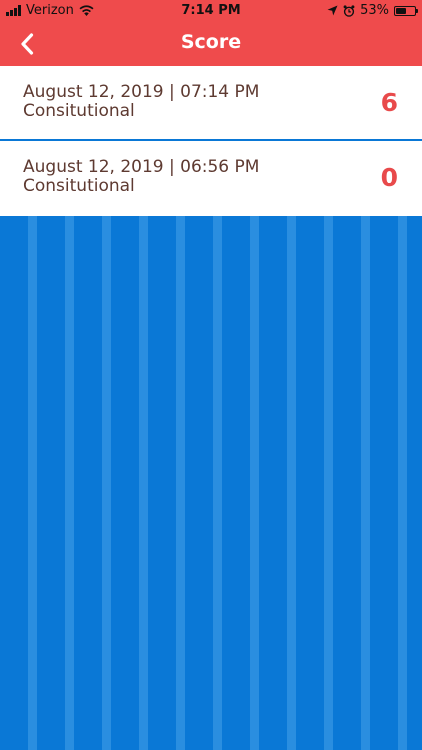  Describe the element at coordinates (141, 167) in the screenshot. I see `score-date: August 12, 2019 | 06:56 PM` at that location.